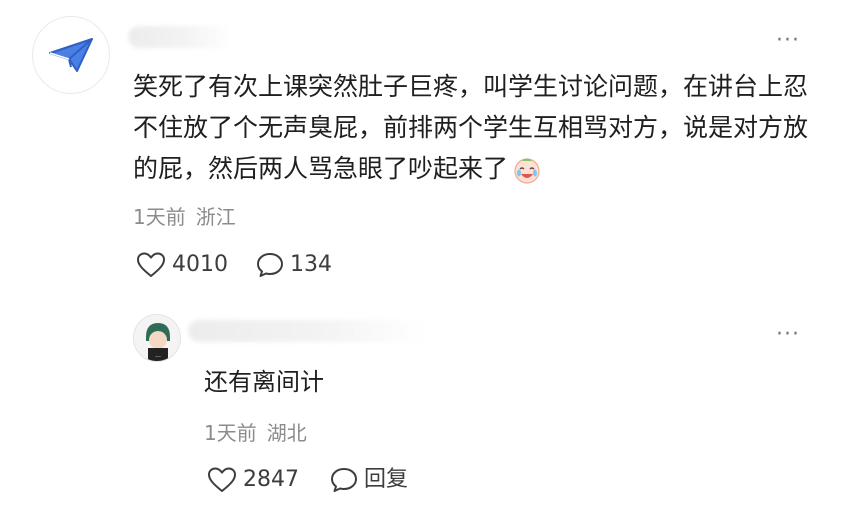  Describe the element at coordinates (527, 170) in the screenshot. I see `laughing-crying-emoji-icon` at that location.